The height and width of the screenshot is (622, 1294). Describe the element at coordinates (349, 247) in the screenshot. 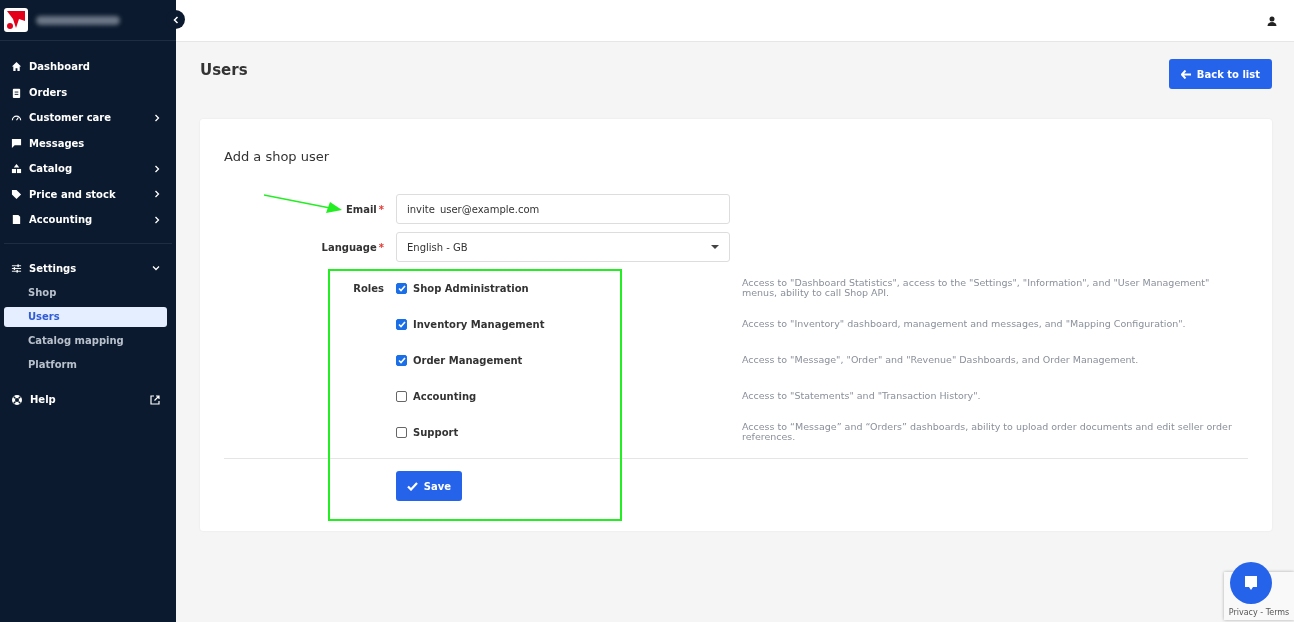

I see `field-label: Language` at that location.